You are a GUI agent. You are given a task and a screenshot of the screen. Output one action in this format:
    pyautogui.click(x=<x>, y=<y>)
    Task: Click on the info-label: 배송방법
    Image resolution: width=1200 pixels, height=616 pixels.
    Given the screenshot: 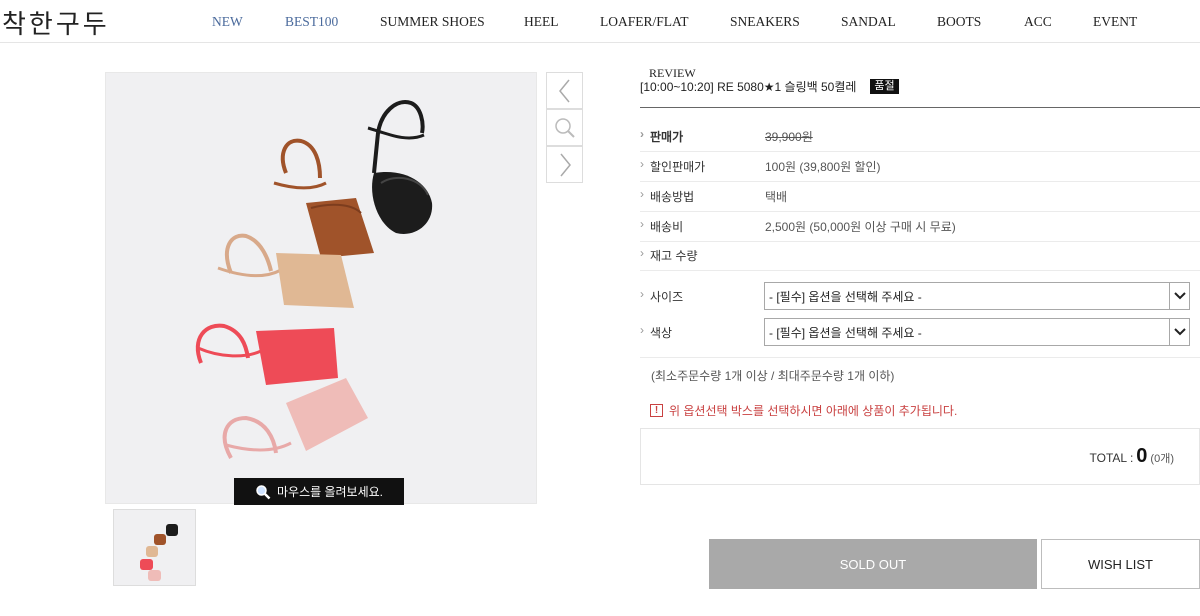 What is the action you would take?
    pyautogui.click(x=702, y=196)
    